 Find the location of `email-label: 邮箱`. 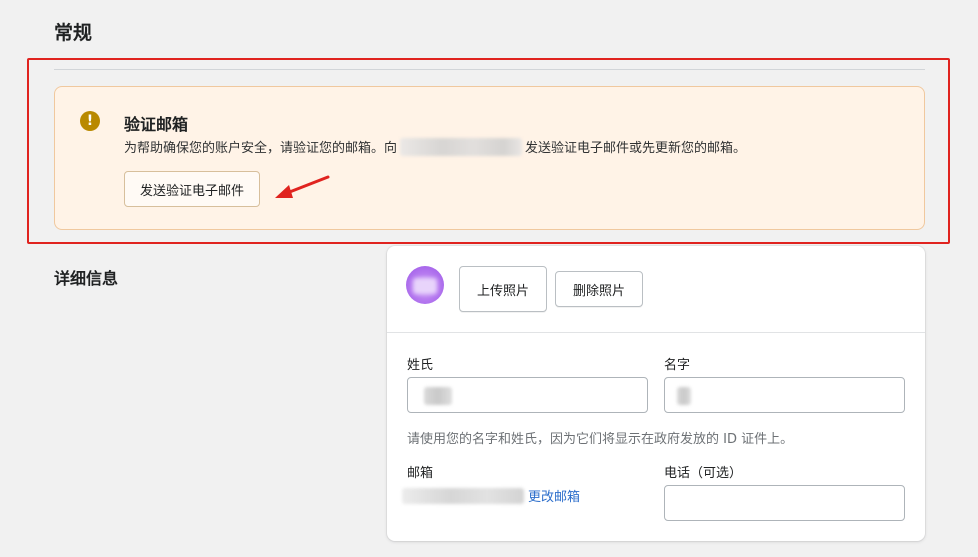

email-label: 邮箱 is located at coordinates (420, 473).